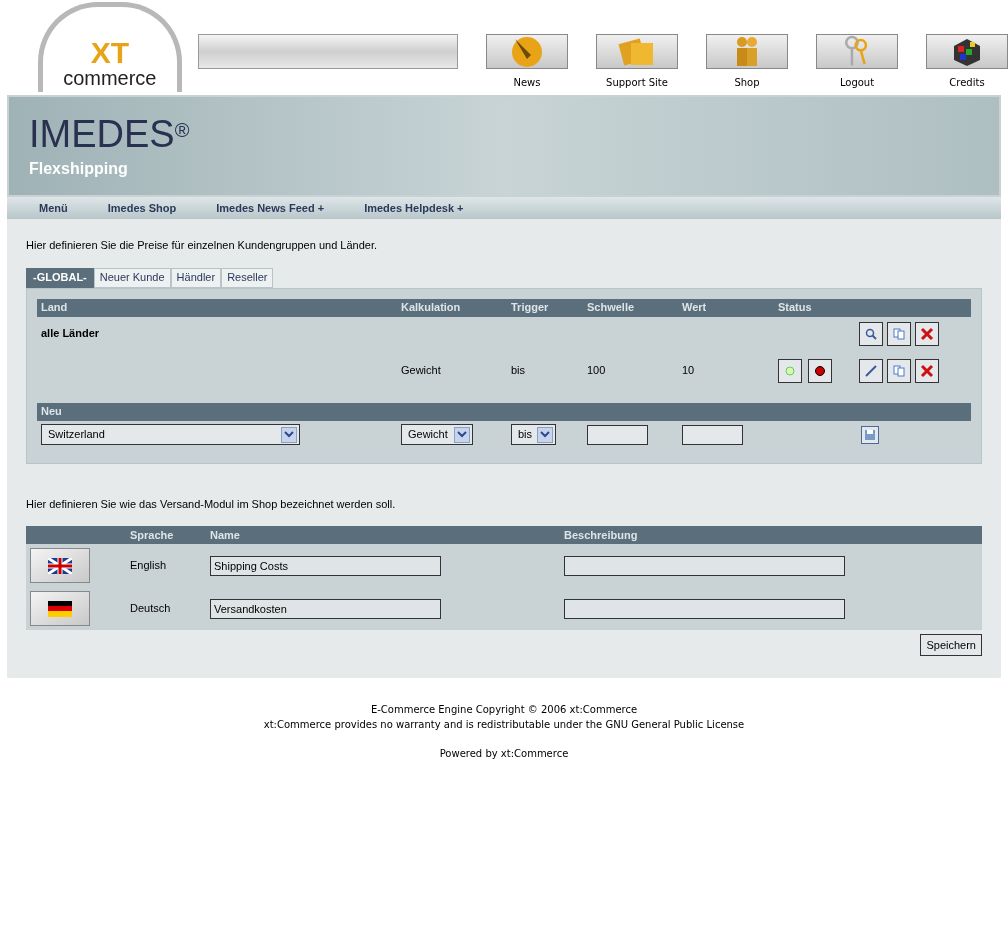 The width and height of the screenshot is (1008, 937). What do you see at coordinates (533, 434) in the screenshot?
I see `trigger-select: bis` at bounding box center [533, 434].